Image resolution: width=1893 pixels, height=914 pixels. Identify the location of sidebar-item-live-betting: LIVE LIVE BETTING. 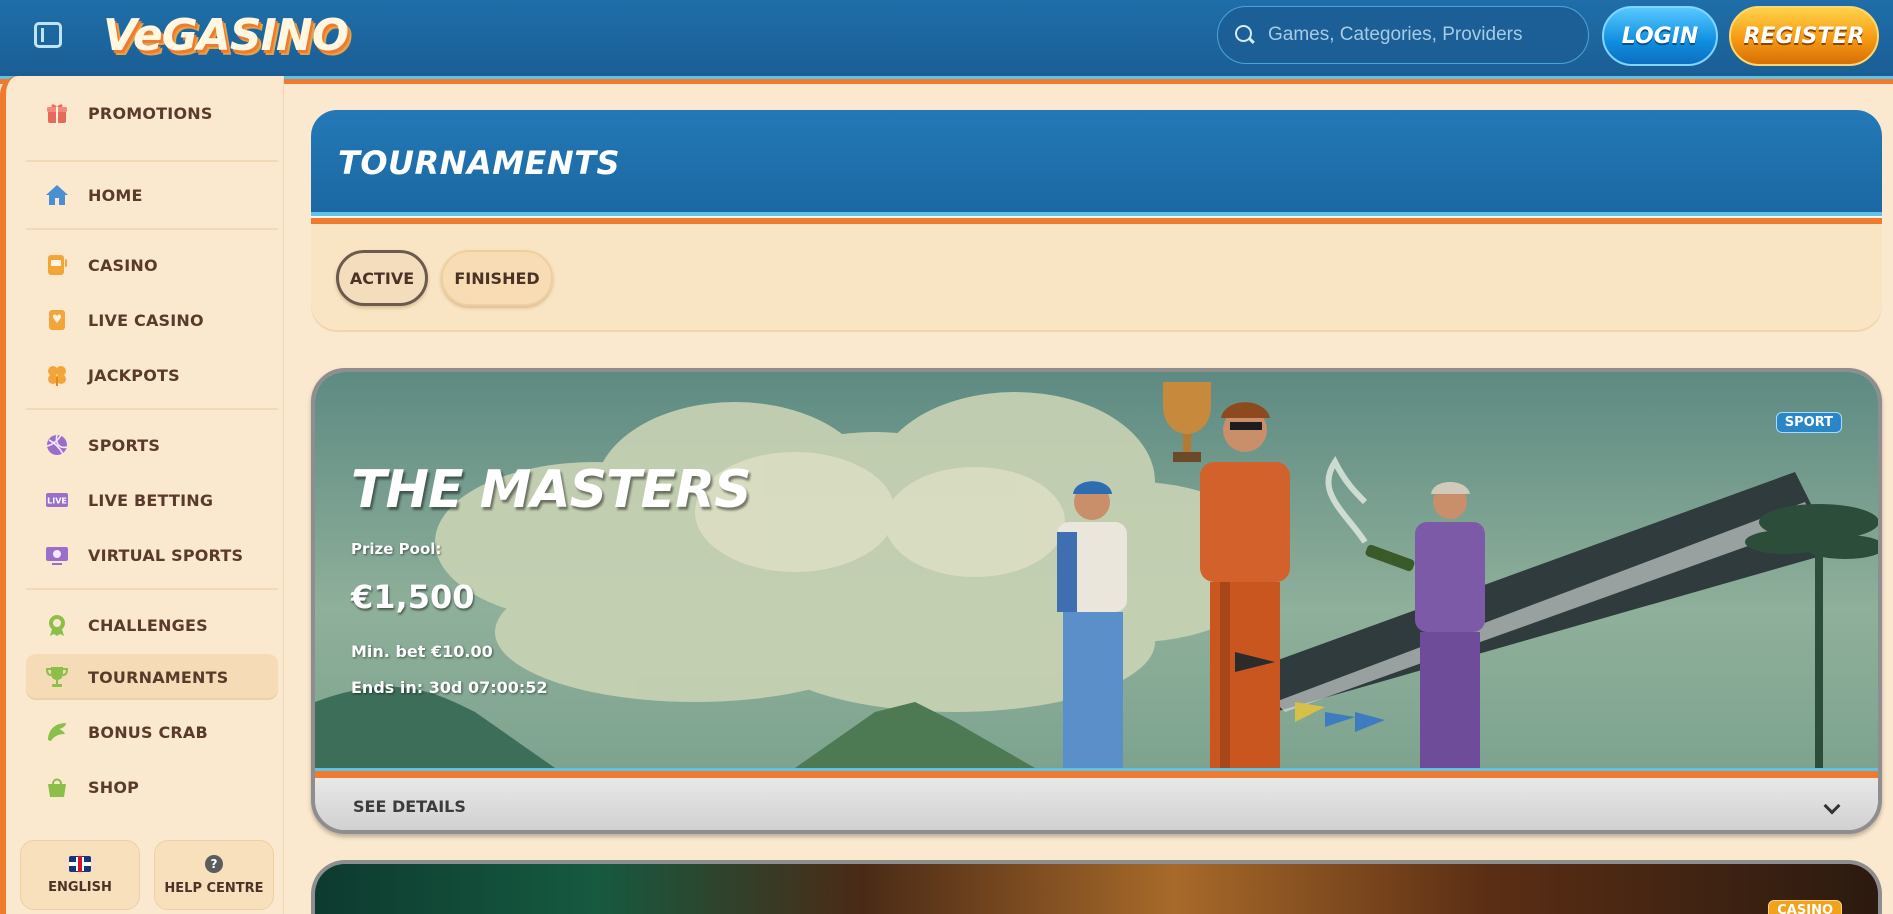
(152, 500).